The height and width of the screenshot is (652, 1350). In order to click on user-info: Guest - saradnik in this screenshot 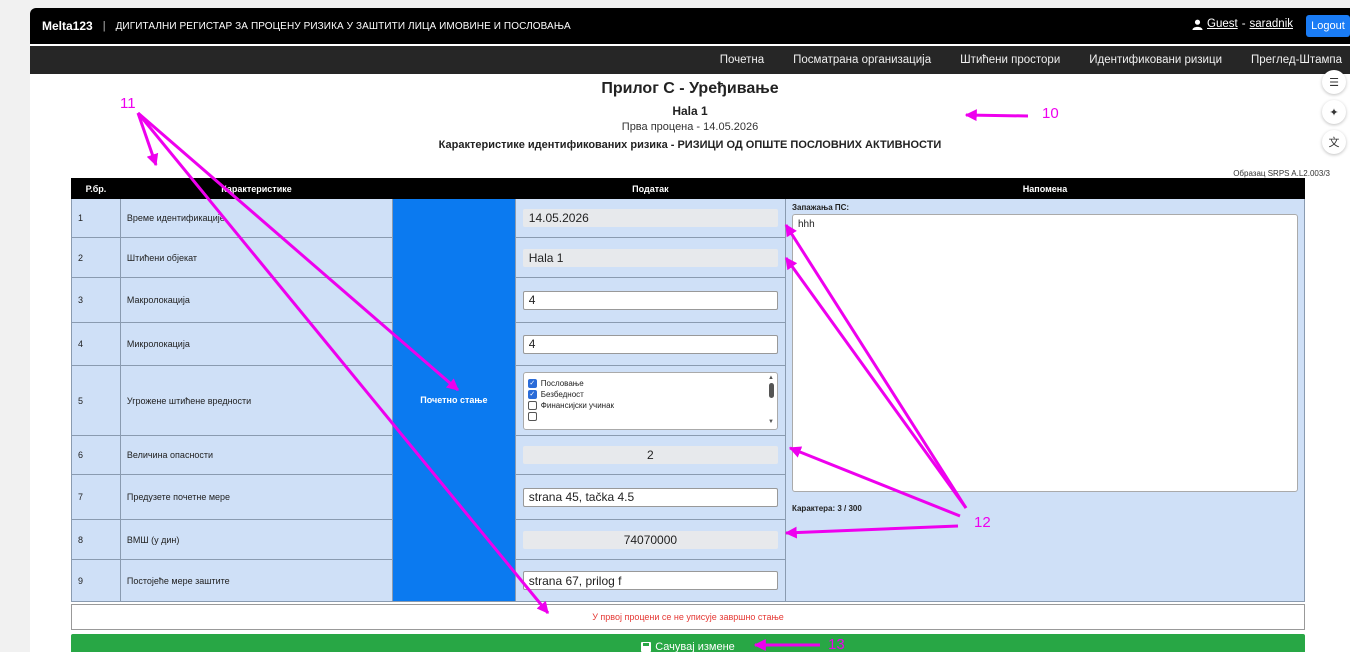, I will do `click(1242, 24)`.